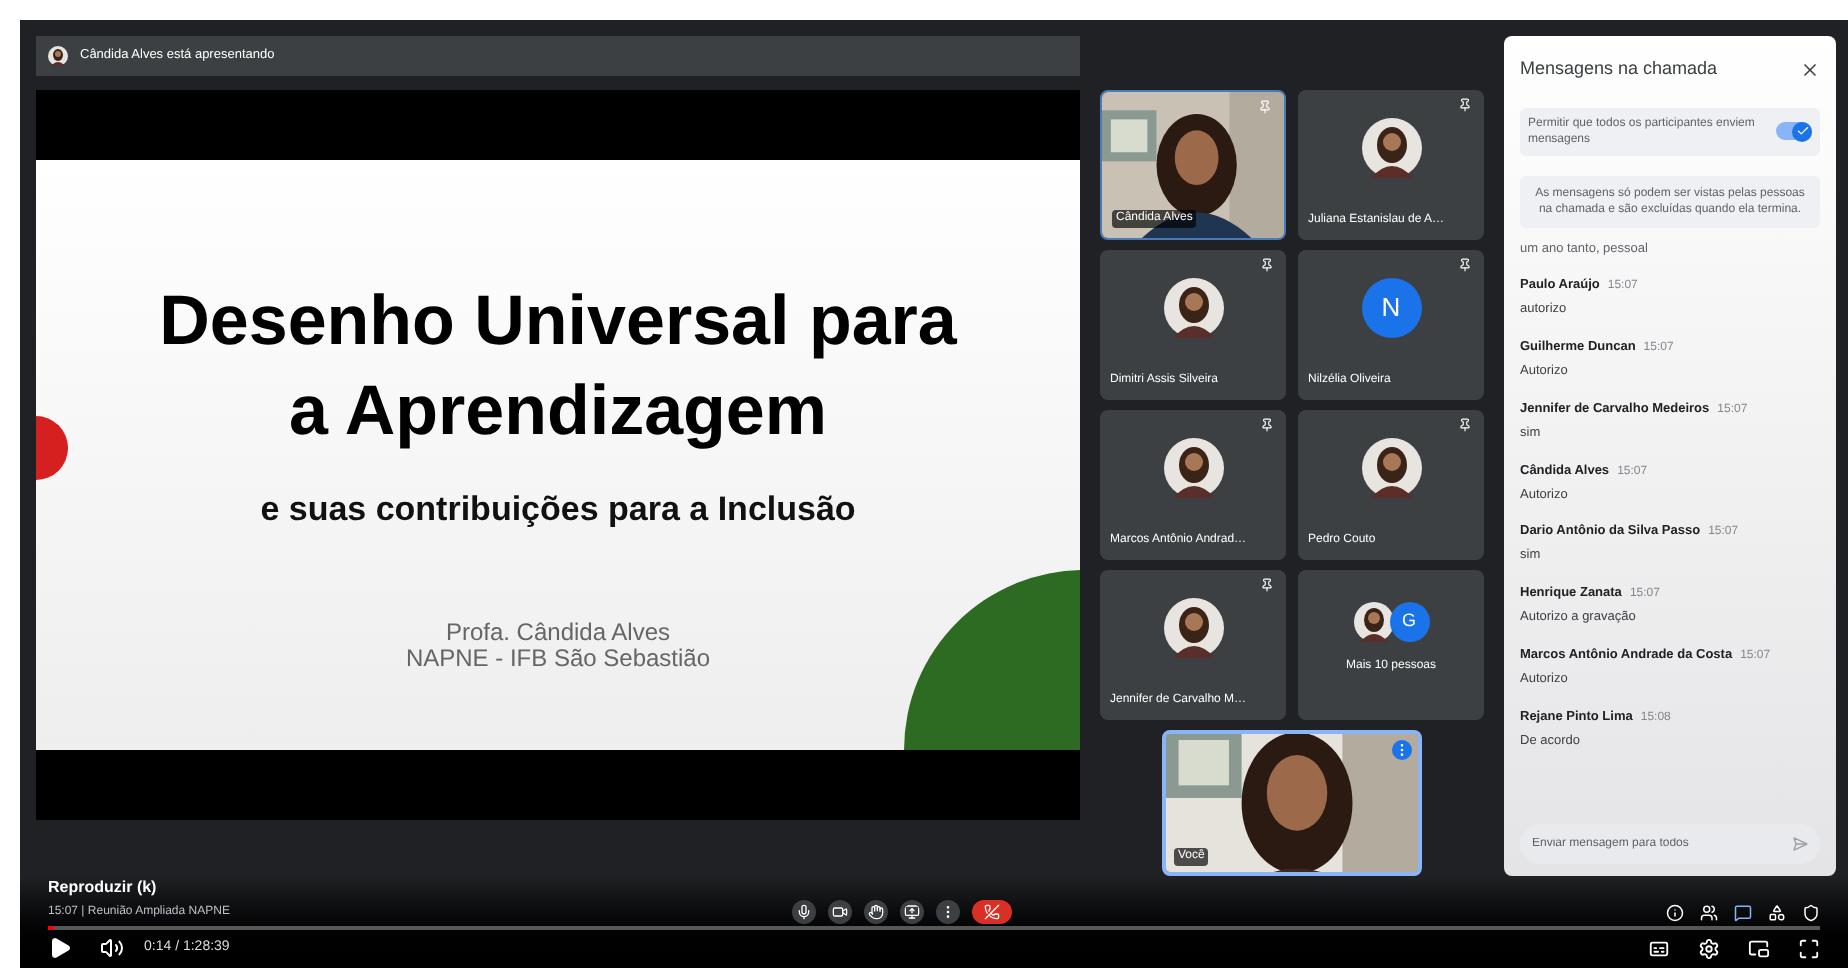 The width and height of the screenshot is (1848, 968). I want to click on present-icon, so click(912, 912).